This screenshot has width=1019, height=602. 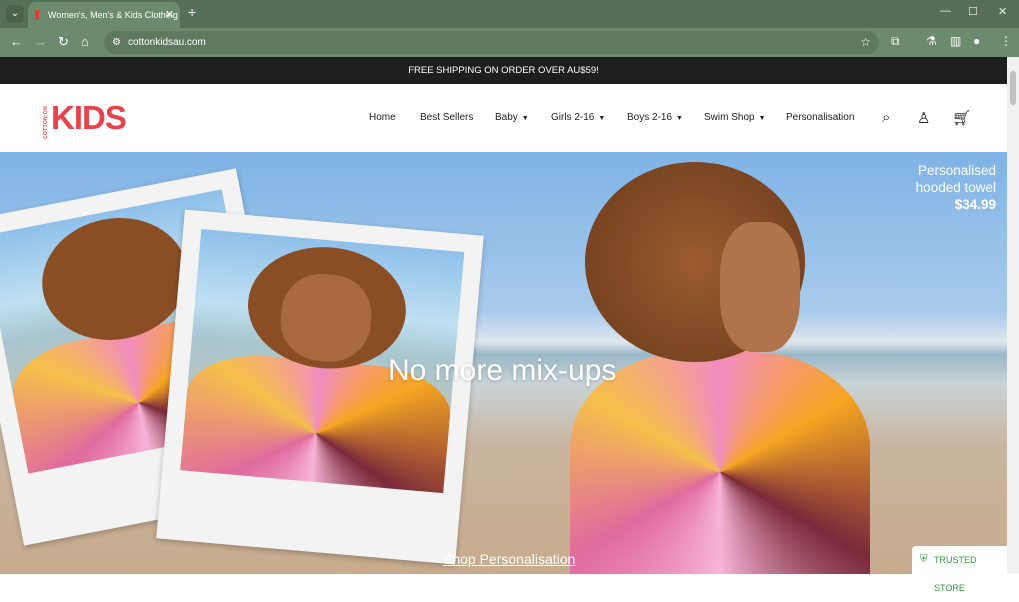 I want to click on promo-bar: FREE SHIPPING ON ORDER OVER AU$59!, so click(x=503, y=70).